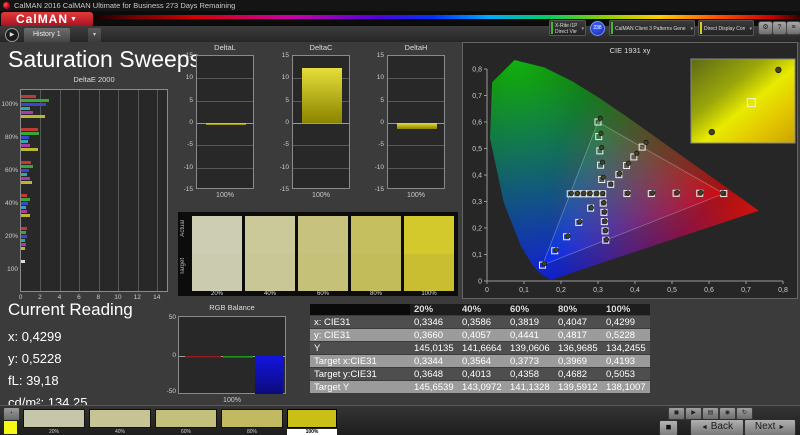 The image size is (800, 435). Describe the element at coordinates (312, 432) in the screenshot. I see `pattern-swatch-label: 100%` at that location.